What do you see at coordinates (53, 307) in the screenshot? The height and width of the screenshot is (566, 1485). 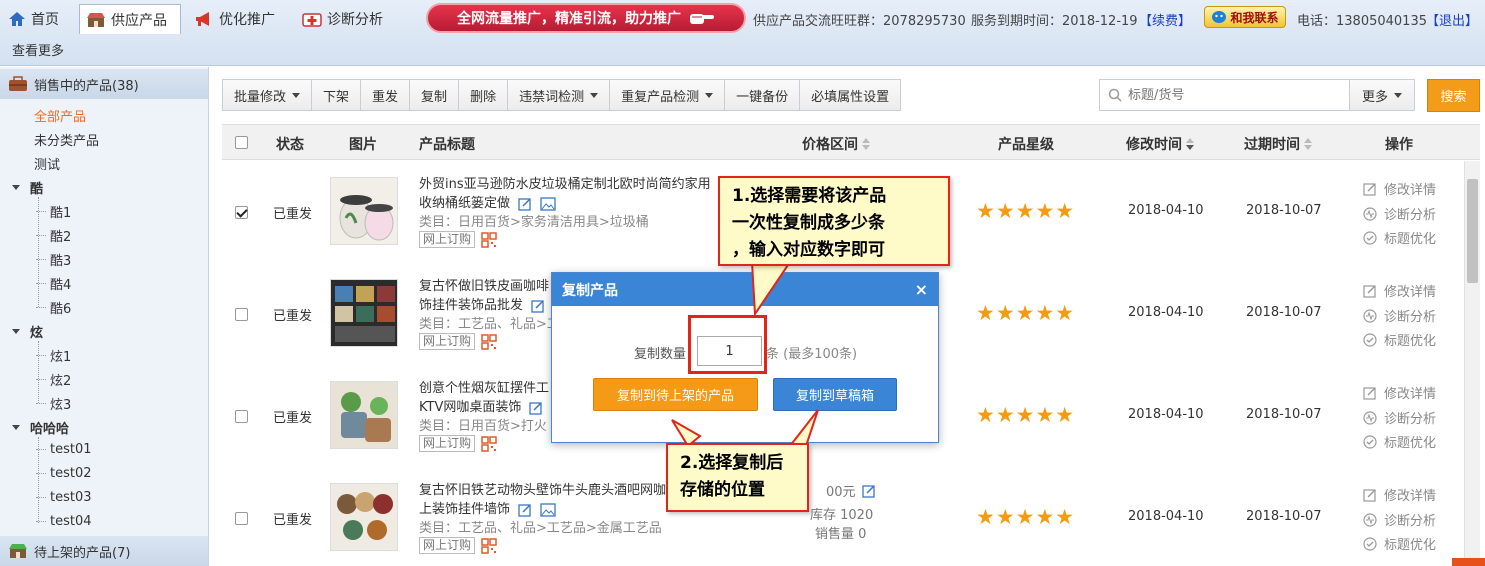 I see `sidebar-child: 酷6` at bounding box center [53, 307].